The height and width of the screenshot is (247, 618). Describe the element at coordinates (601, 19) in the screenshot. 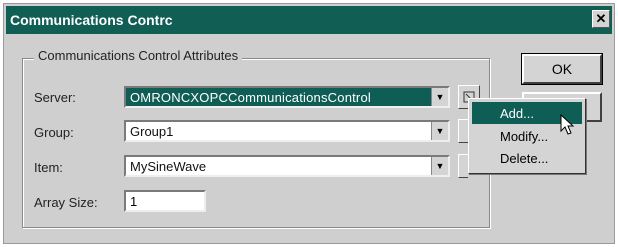

I see `close-icon: ✕` at that location.